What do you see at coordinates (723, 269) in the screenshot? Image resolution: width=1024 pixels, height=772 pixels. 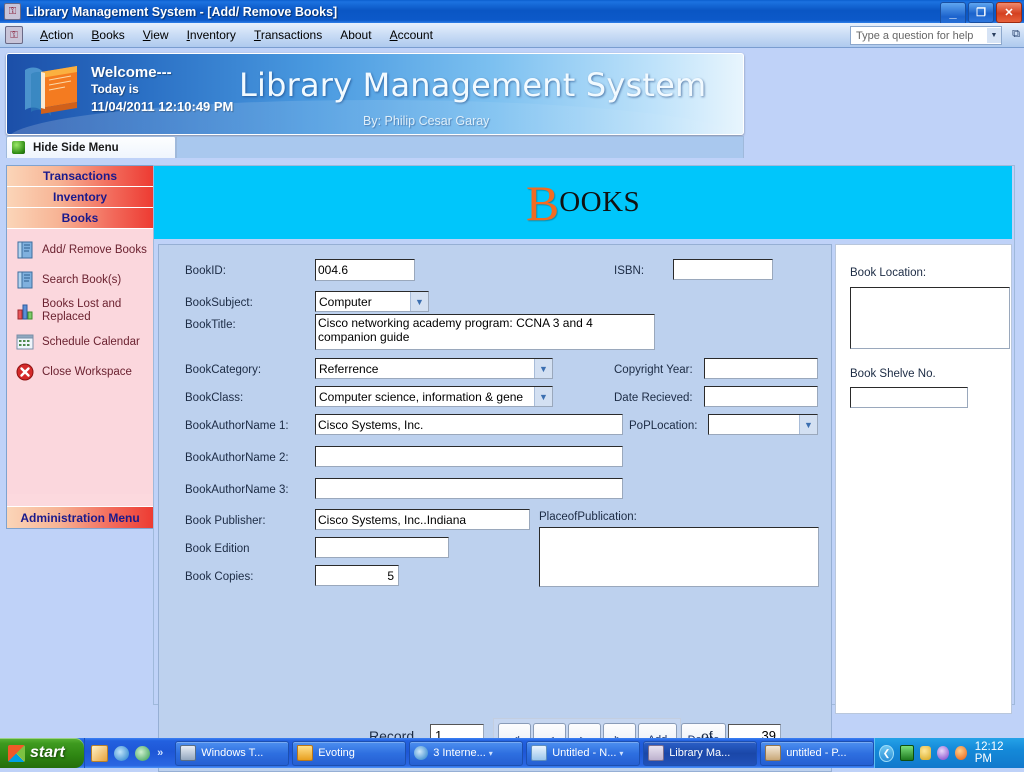 I see `isbn-input` at bounding box center [723, 269].